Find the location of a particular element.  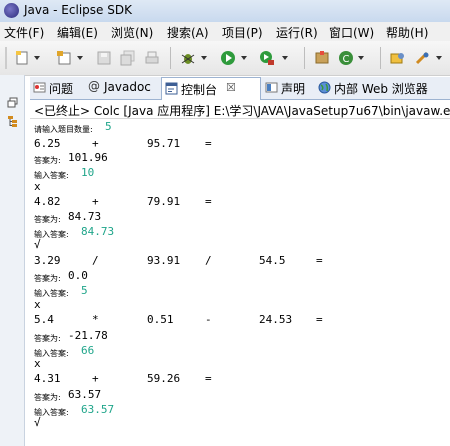

tab-label: 控制台 is located at coordinates (199, 90).